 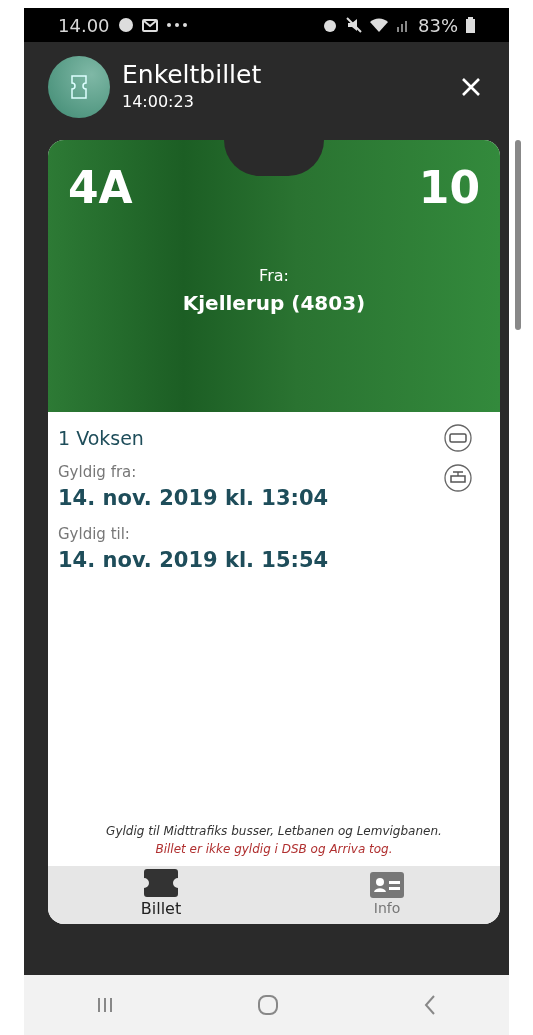 What do you see at coordinates (101, 438) in the screenshot?
I see `passenger-type: 1 Voksen` at bounding box center [101, 438].